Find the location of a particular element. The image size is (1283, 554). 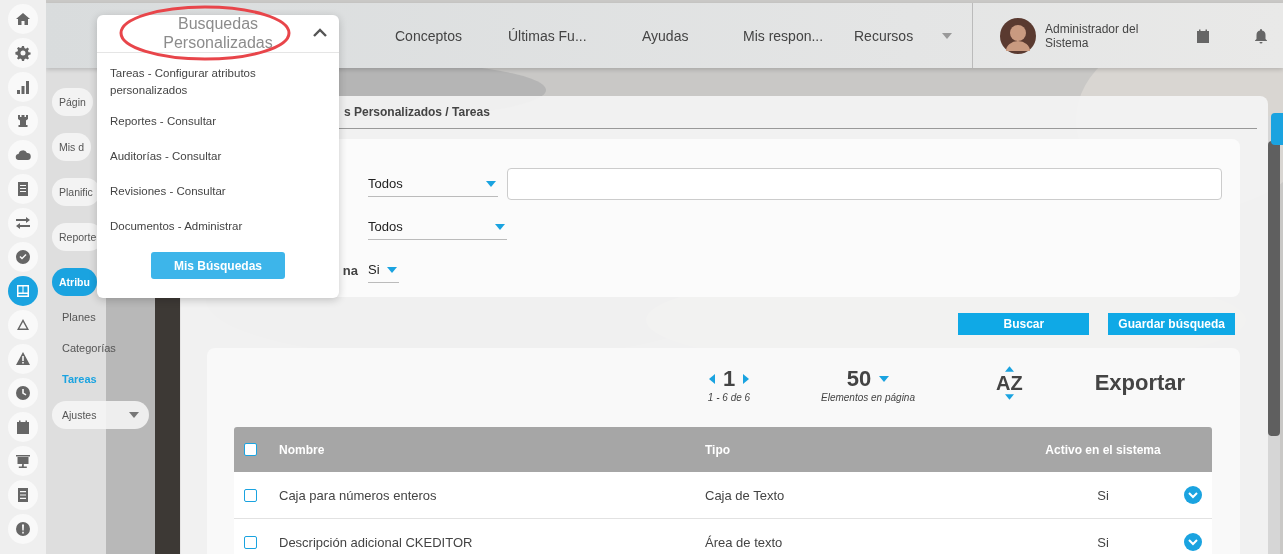

export-link: Exportar is located at coordinates (1140, 383).